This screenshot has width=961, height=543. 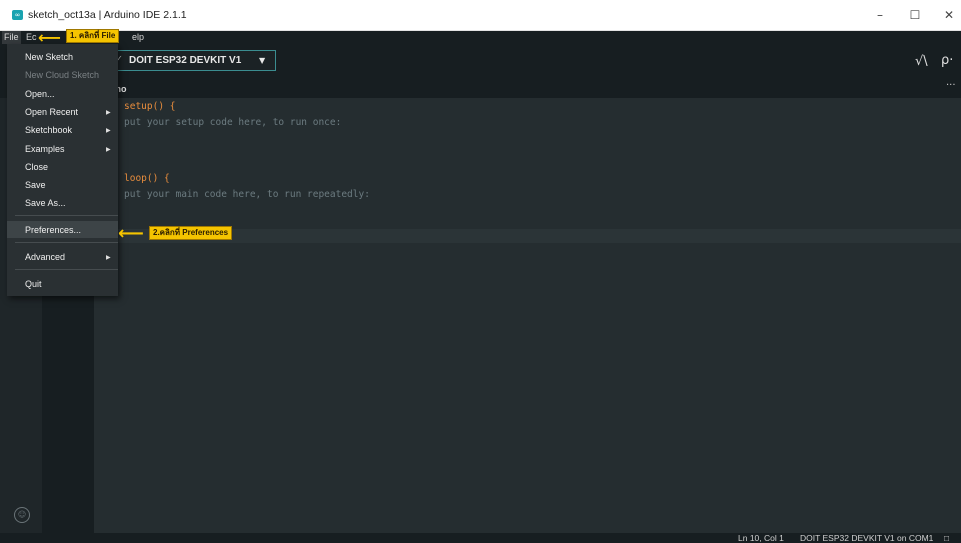 What do you see at coordinates (107, 15) in the screenshot?
I see `window-title: sketch_oct13a | Arduino IDE 2.1.1` at bounding box center [107, 15].